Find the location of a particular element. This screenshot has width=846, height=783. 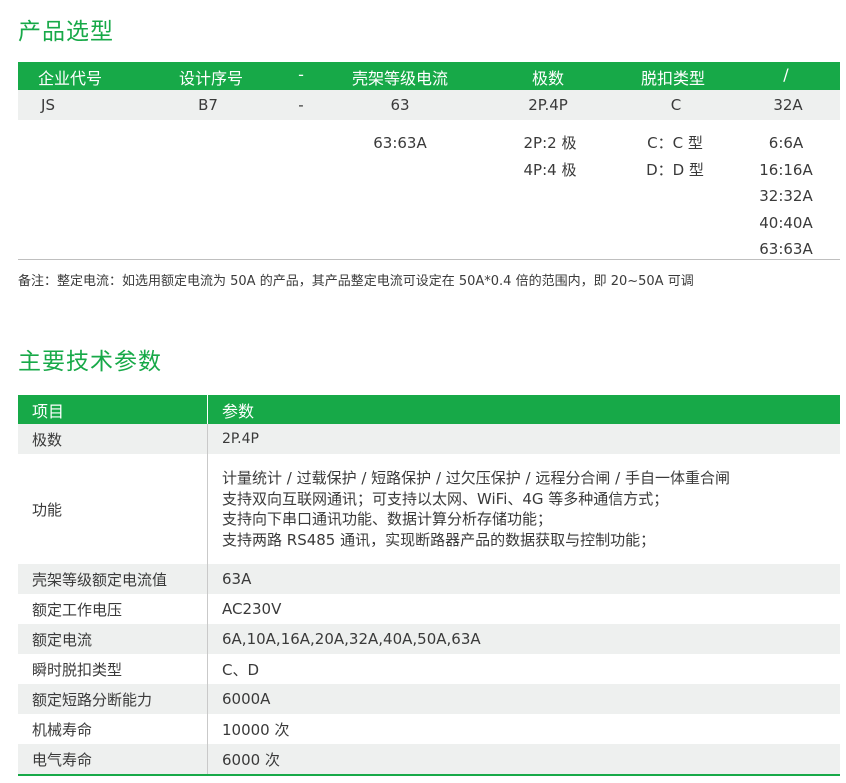

spec-item: 额定工作电压 is located at coordinates (113, 609).